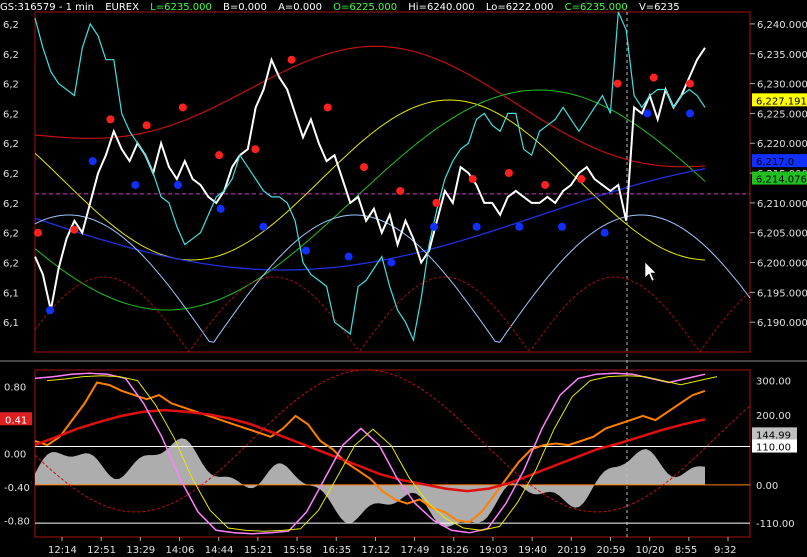  I want to click on time-tick-label: 17:12, so click(375, 550).